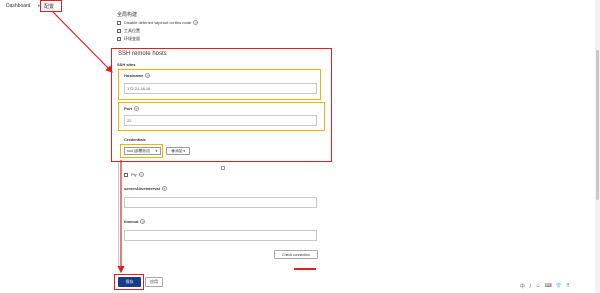 The height and width of the screenshot is (293, 600). What do you see at coordinates (82, 41) in the screenshot?
I see `arrow-to-ssh-section` at bounding box center [82, 41].